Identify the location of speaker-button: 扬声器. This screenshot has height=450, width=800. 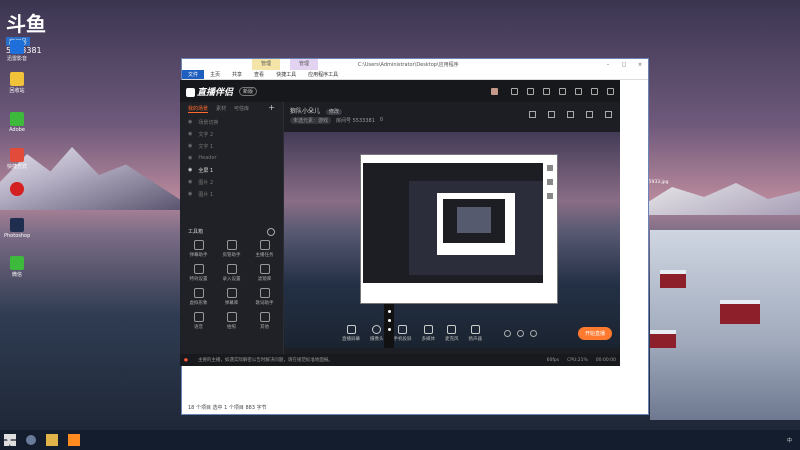
(475, 333).